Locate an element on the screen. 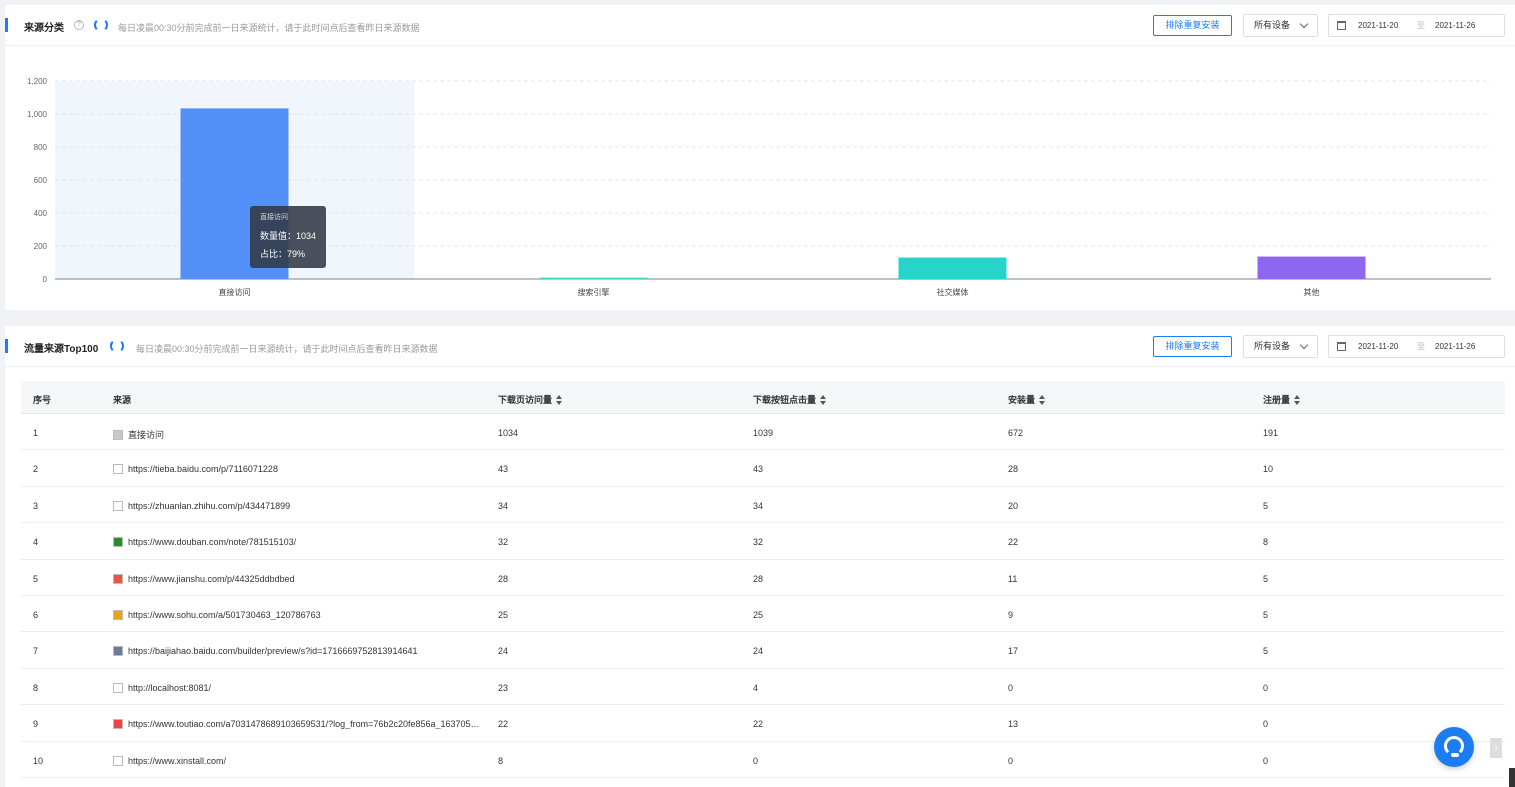 The height and width of the screenshot is (787, 1515). row-index: 8 is located at coordinates (36, 687).